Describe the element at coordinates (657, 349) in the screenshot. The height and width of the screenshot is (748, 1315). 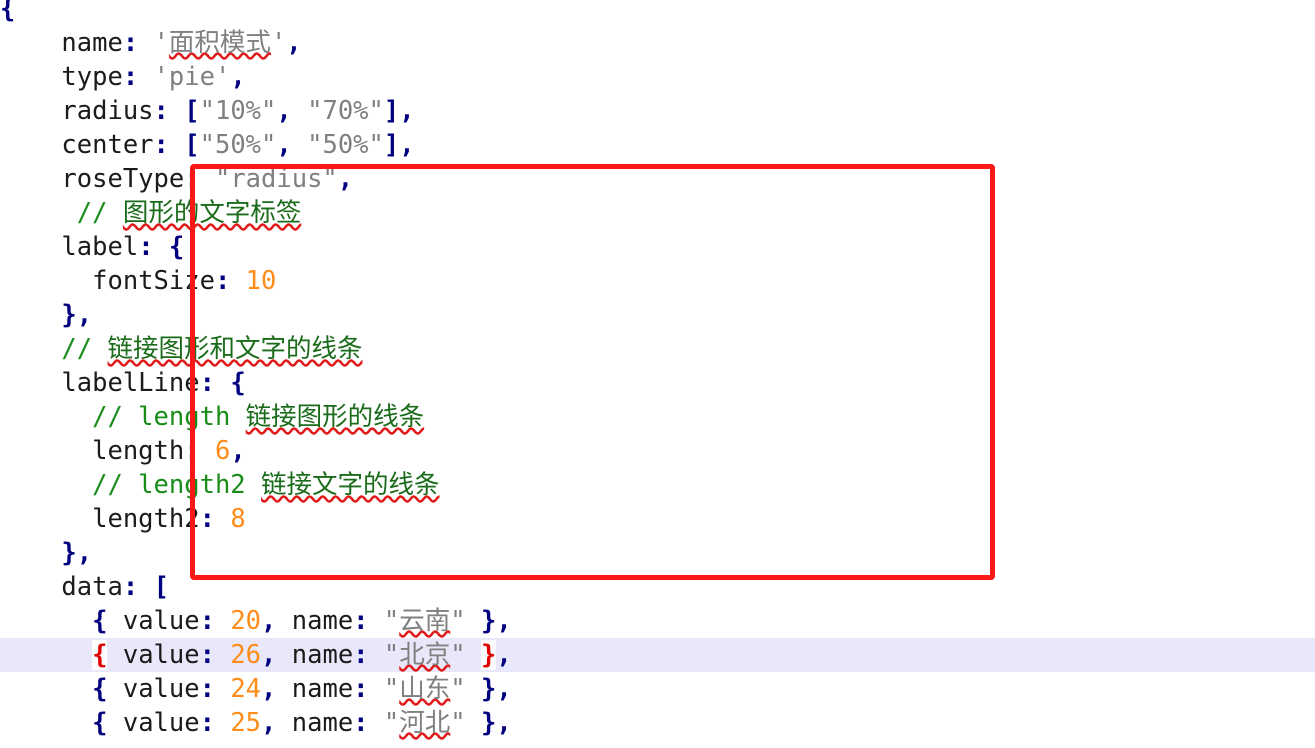
I see `code-line: // 链接图形和文字的线条` at that location.